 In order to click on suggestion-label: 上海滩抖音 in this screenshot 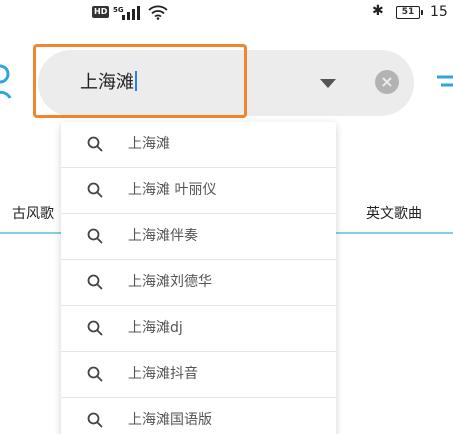, I will do `click(163, 374)`.